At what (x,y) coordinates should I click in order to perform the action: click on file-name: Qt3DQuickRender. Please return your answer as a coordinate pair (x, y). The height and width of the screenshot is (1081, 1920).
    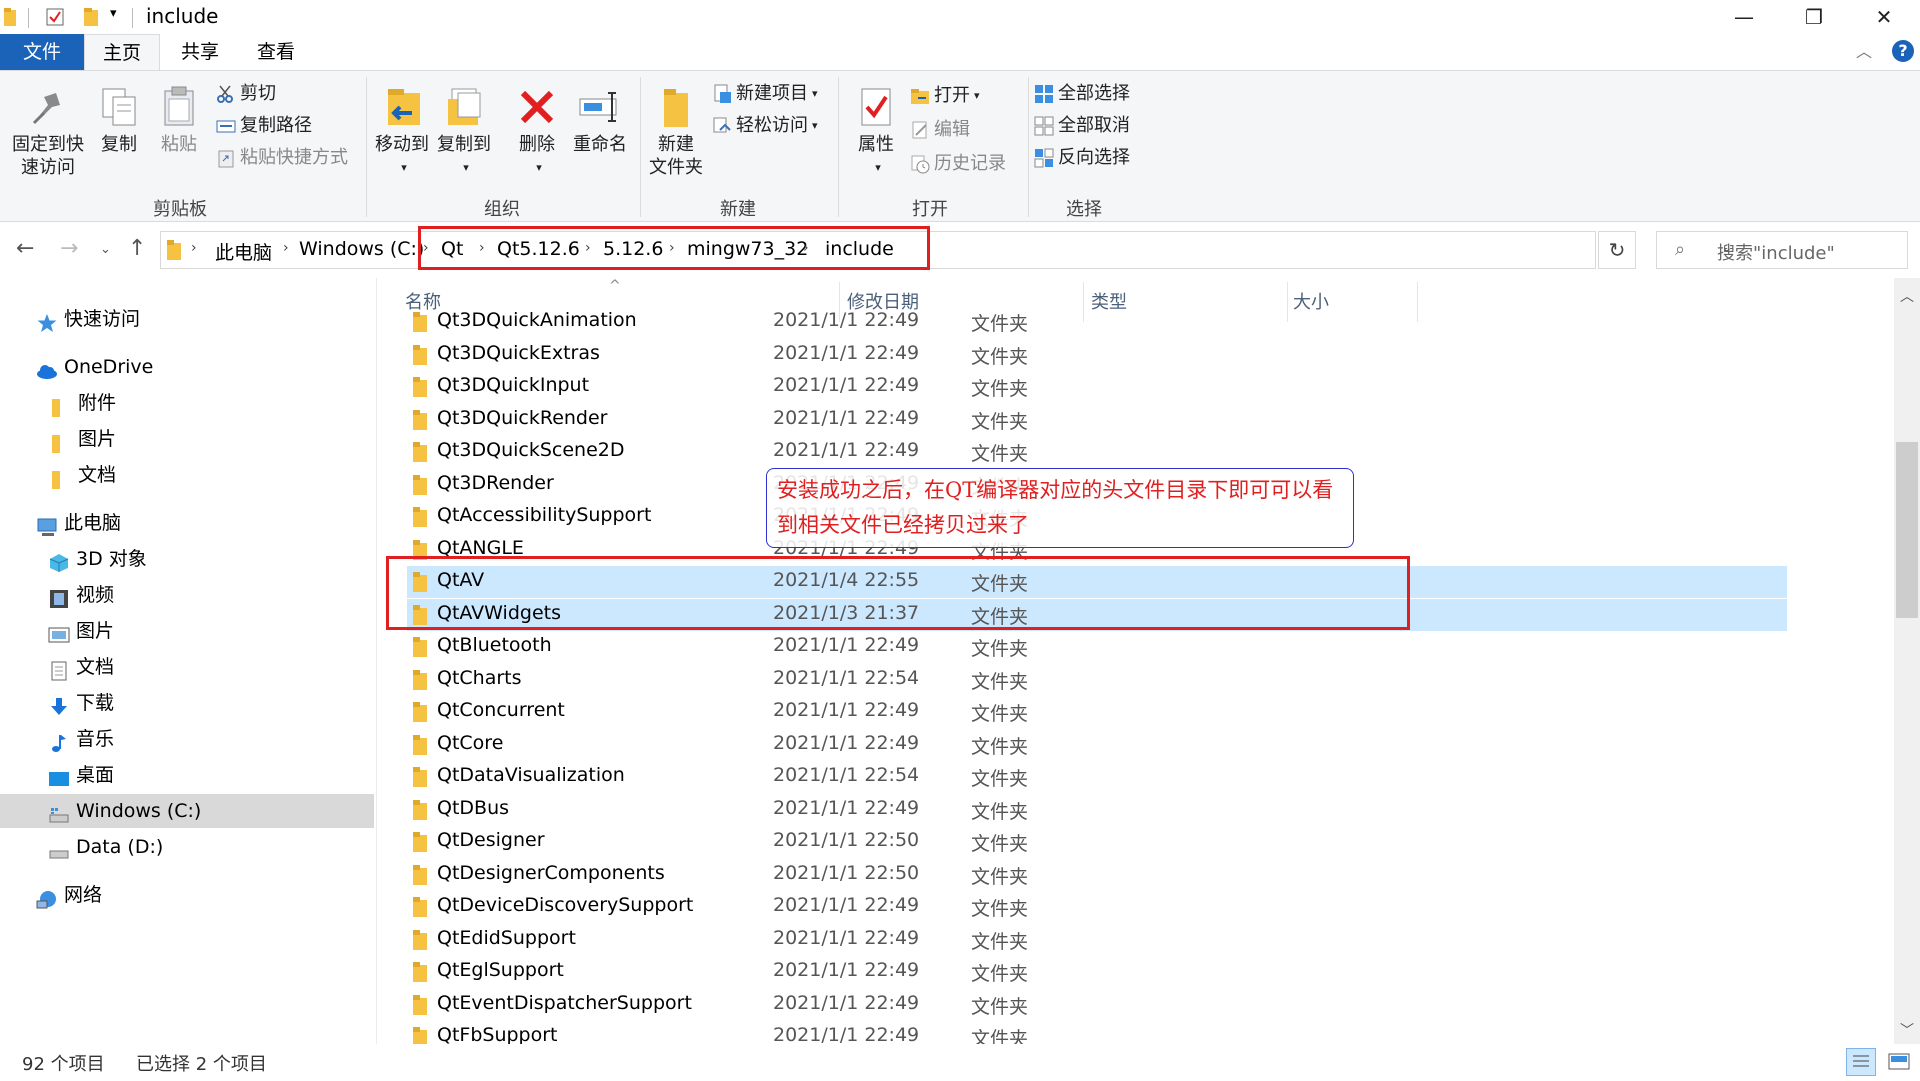
    Looking at the image, I should click on (522, 417).